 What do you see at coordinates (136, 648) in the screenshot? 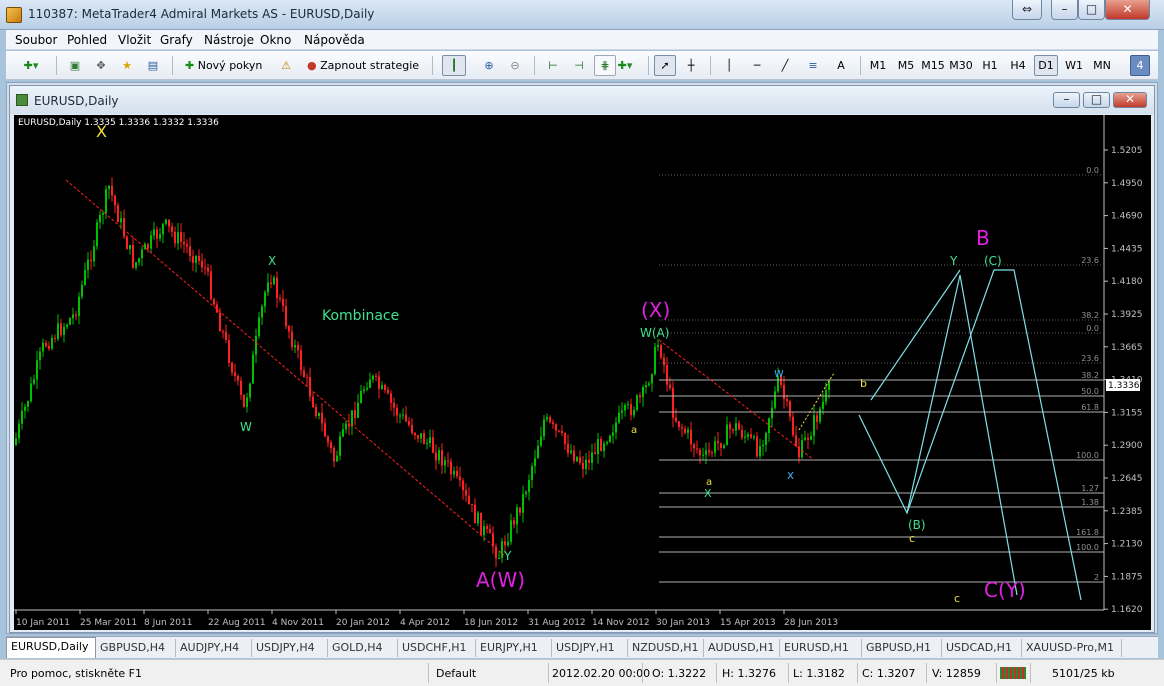
I see `chart-tab: GBPUSD,H4` at bounding box center [136, 648].